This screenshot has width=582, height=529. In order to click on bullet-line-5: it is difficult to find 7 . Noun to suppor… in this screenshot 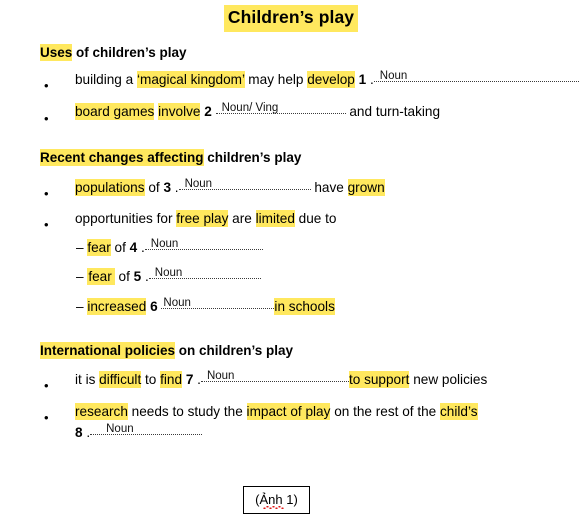, I will do `click(281, 378)`.